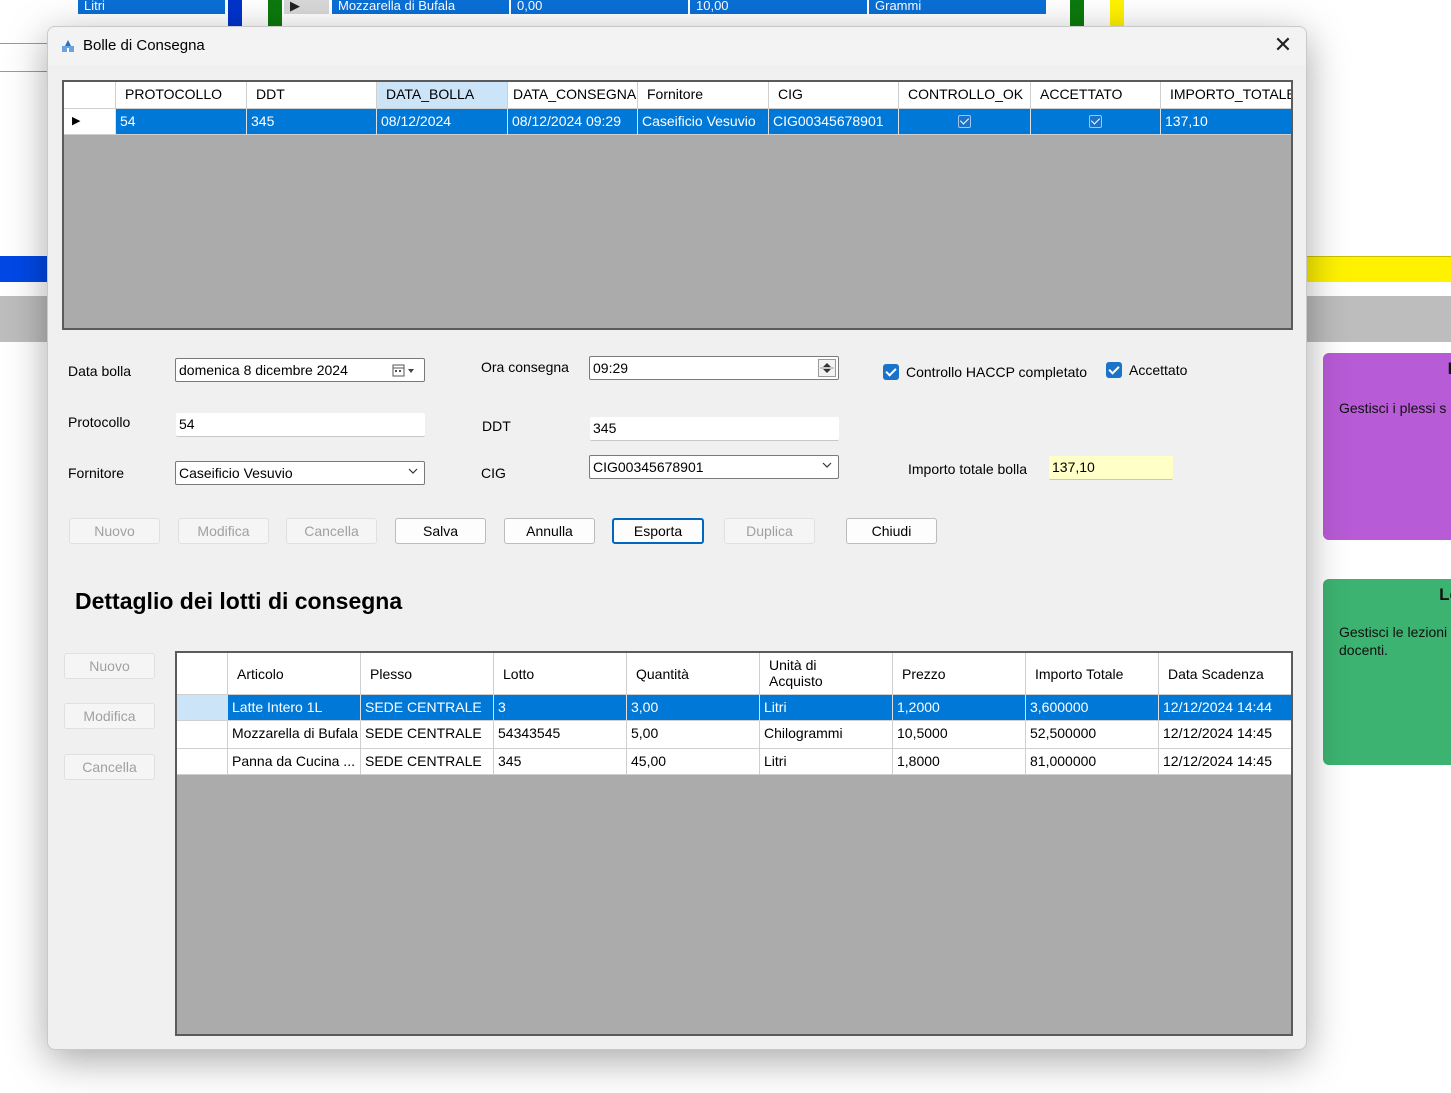 The width and height of the screenshot is (1451, 1093). Describe the element at coordinates (1092, 674) in the screenshot. I see `col-header-importo-totale: Importo Totale` at that location.